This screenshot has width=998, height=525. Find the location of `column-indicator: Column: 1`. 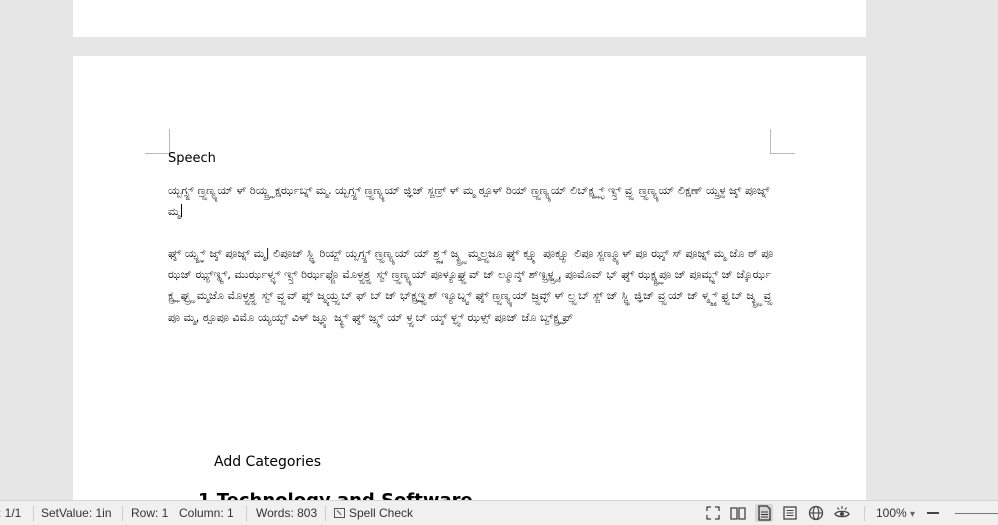

column-indicator: Column: 1 is located at coordinates (206, 513).